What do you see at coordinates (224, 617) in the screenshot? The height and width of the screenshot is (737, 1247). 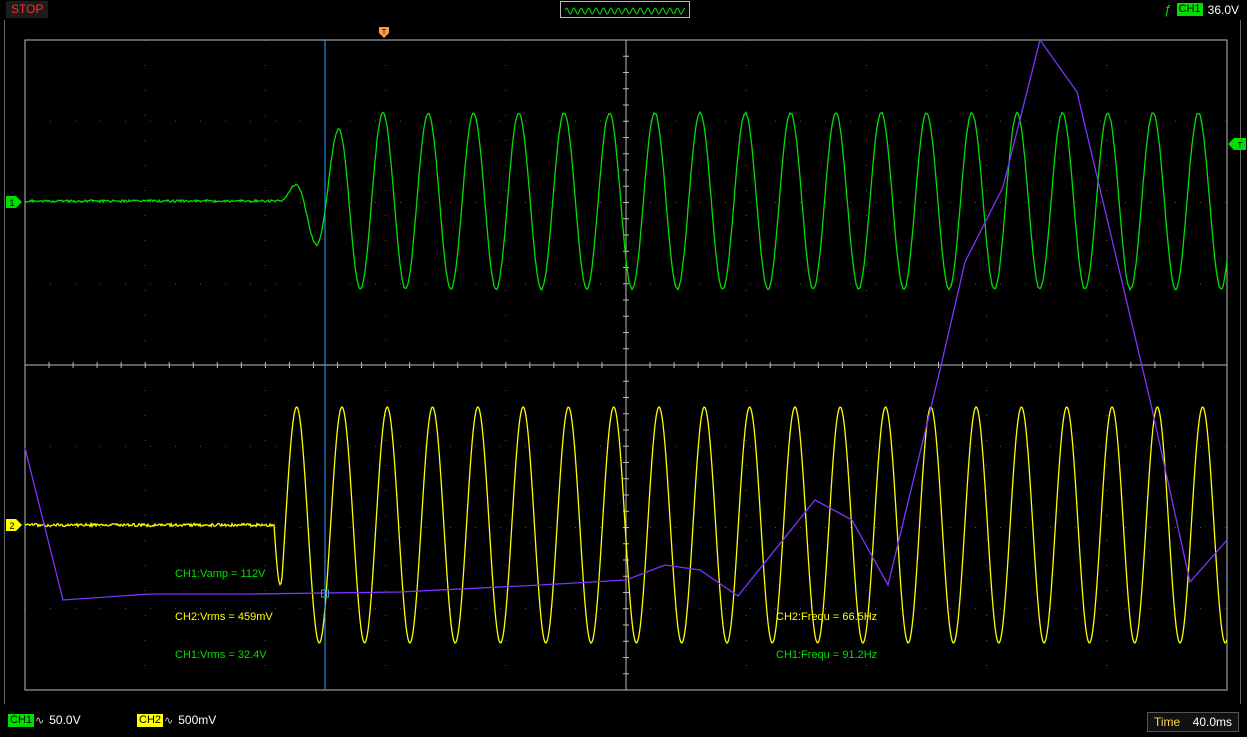 I see `measure-ch2-vrms: CH2:Vrms = 459mV` at bounding box center [224, 617].